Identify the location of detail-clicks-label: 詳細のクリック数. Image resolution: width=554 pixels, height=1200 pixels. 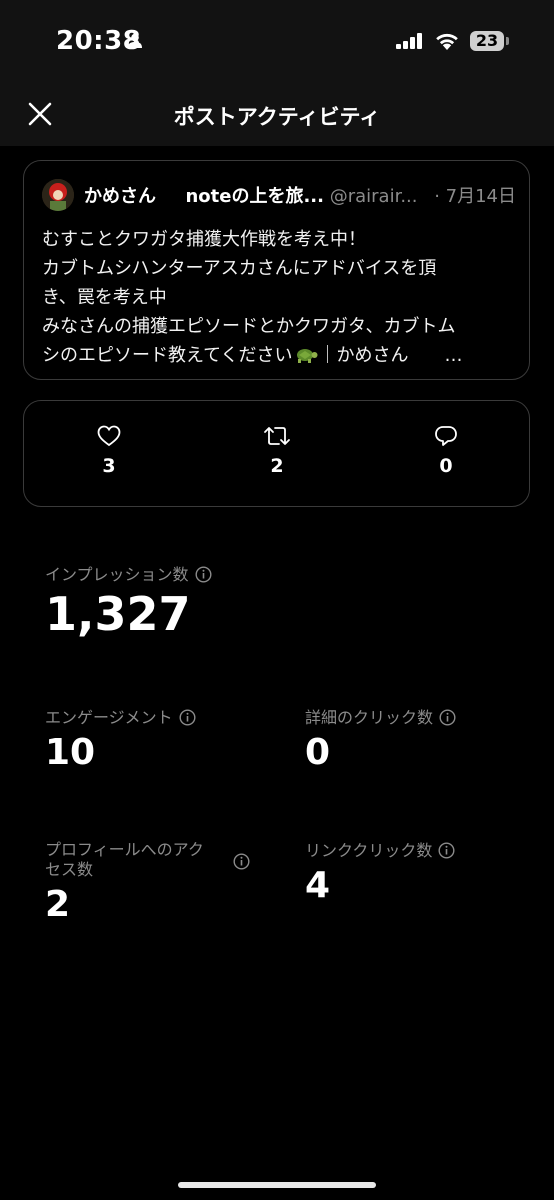
(380, 718).